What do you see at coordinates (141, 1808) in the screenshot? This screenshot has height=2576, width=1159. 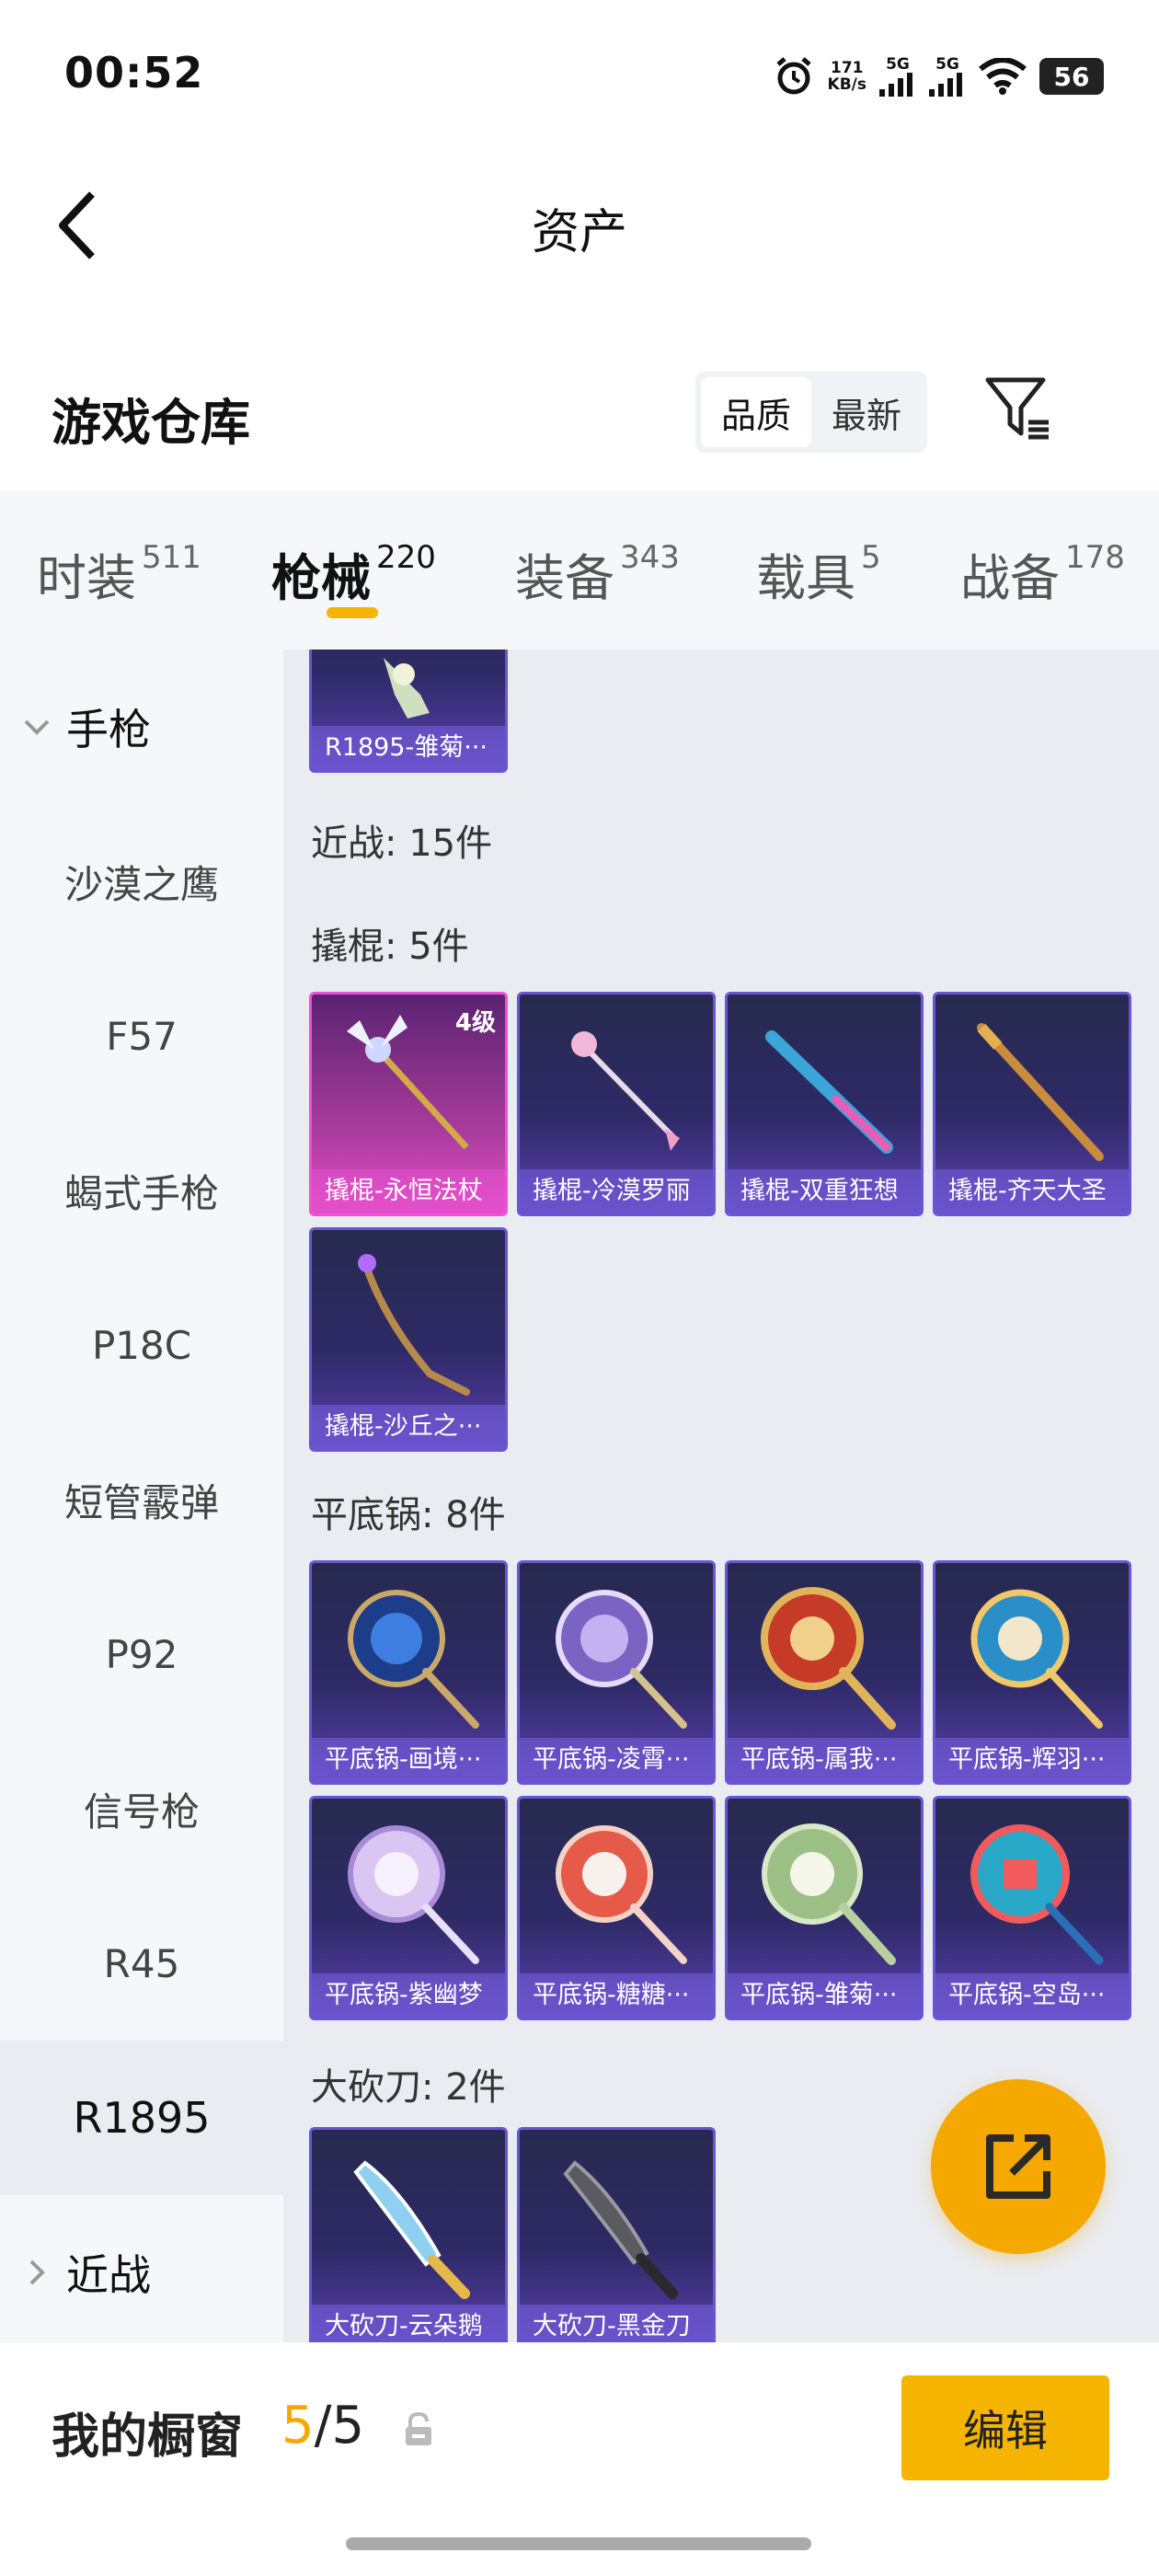 I see `sidebar-item-flare-gun: 信号枪` at bounding box center [141, 1808].